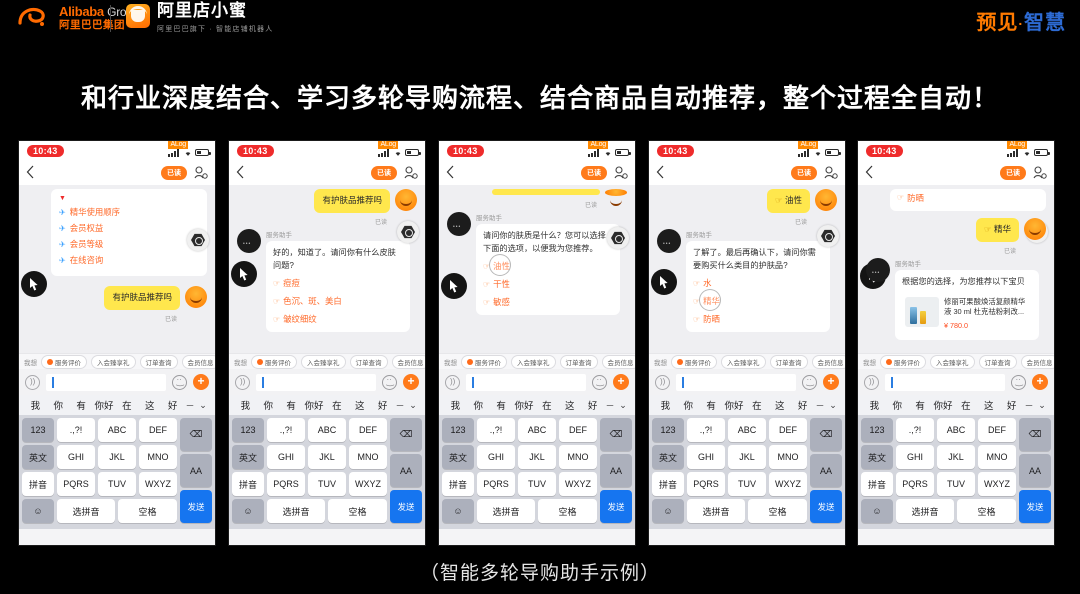 This screenshot has height=594, width=1080. What do you see at coordinates (338, 301) in the screenshot?
I see `bot-option: ☞ 色沉、斑、美白` at bounding box center [338, 301].